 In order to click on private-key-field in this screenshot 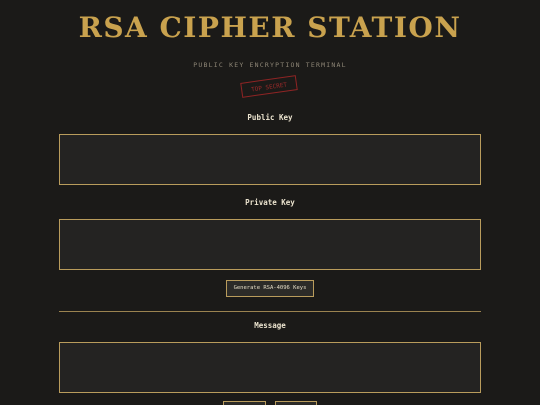, I will do `click(270, 244)`.